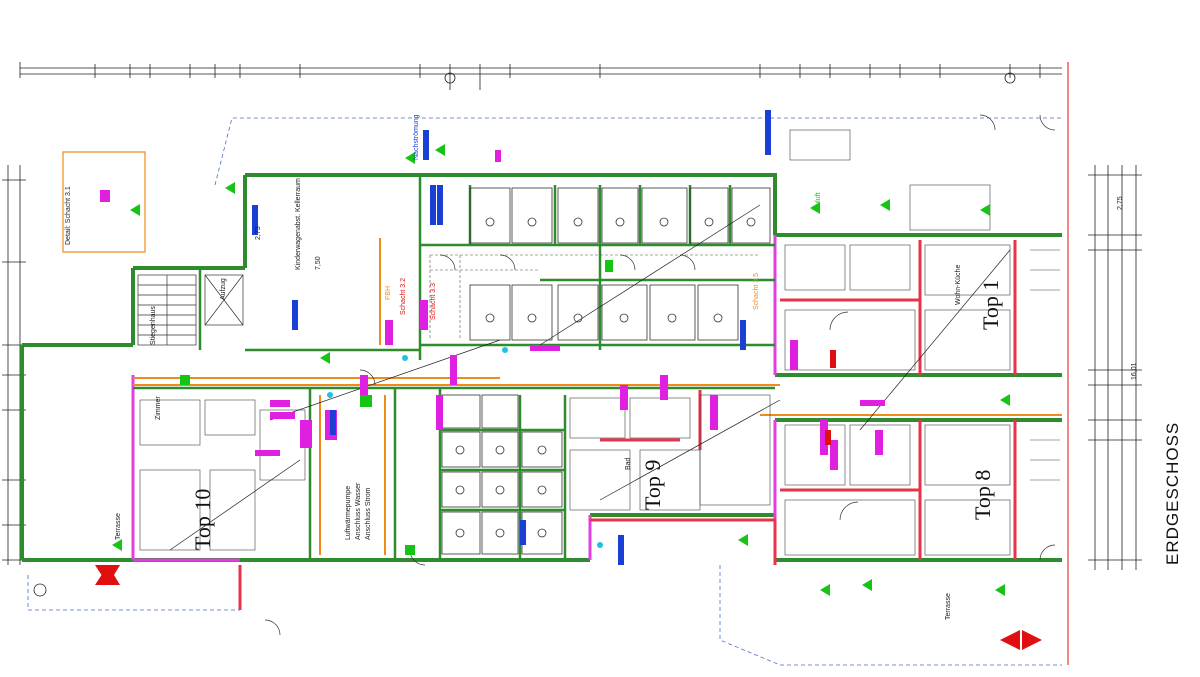  Describe the element at coordinates (982, 495) in the screenshot. I see `unit-top8-label: Top 8` at that location.